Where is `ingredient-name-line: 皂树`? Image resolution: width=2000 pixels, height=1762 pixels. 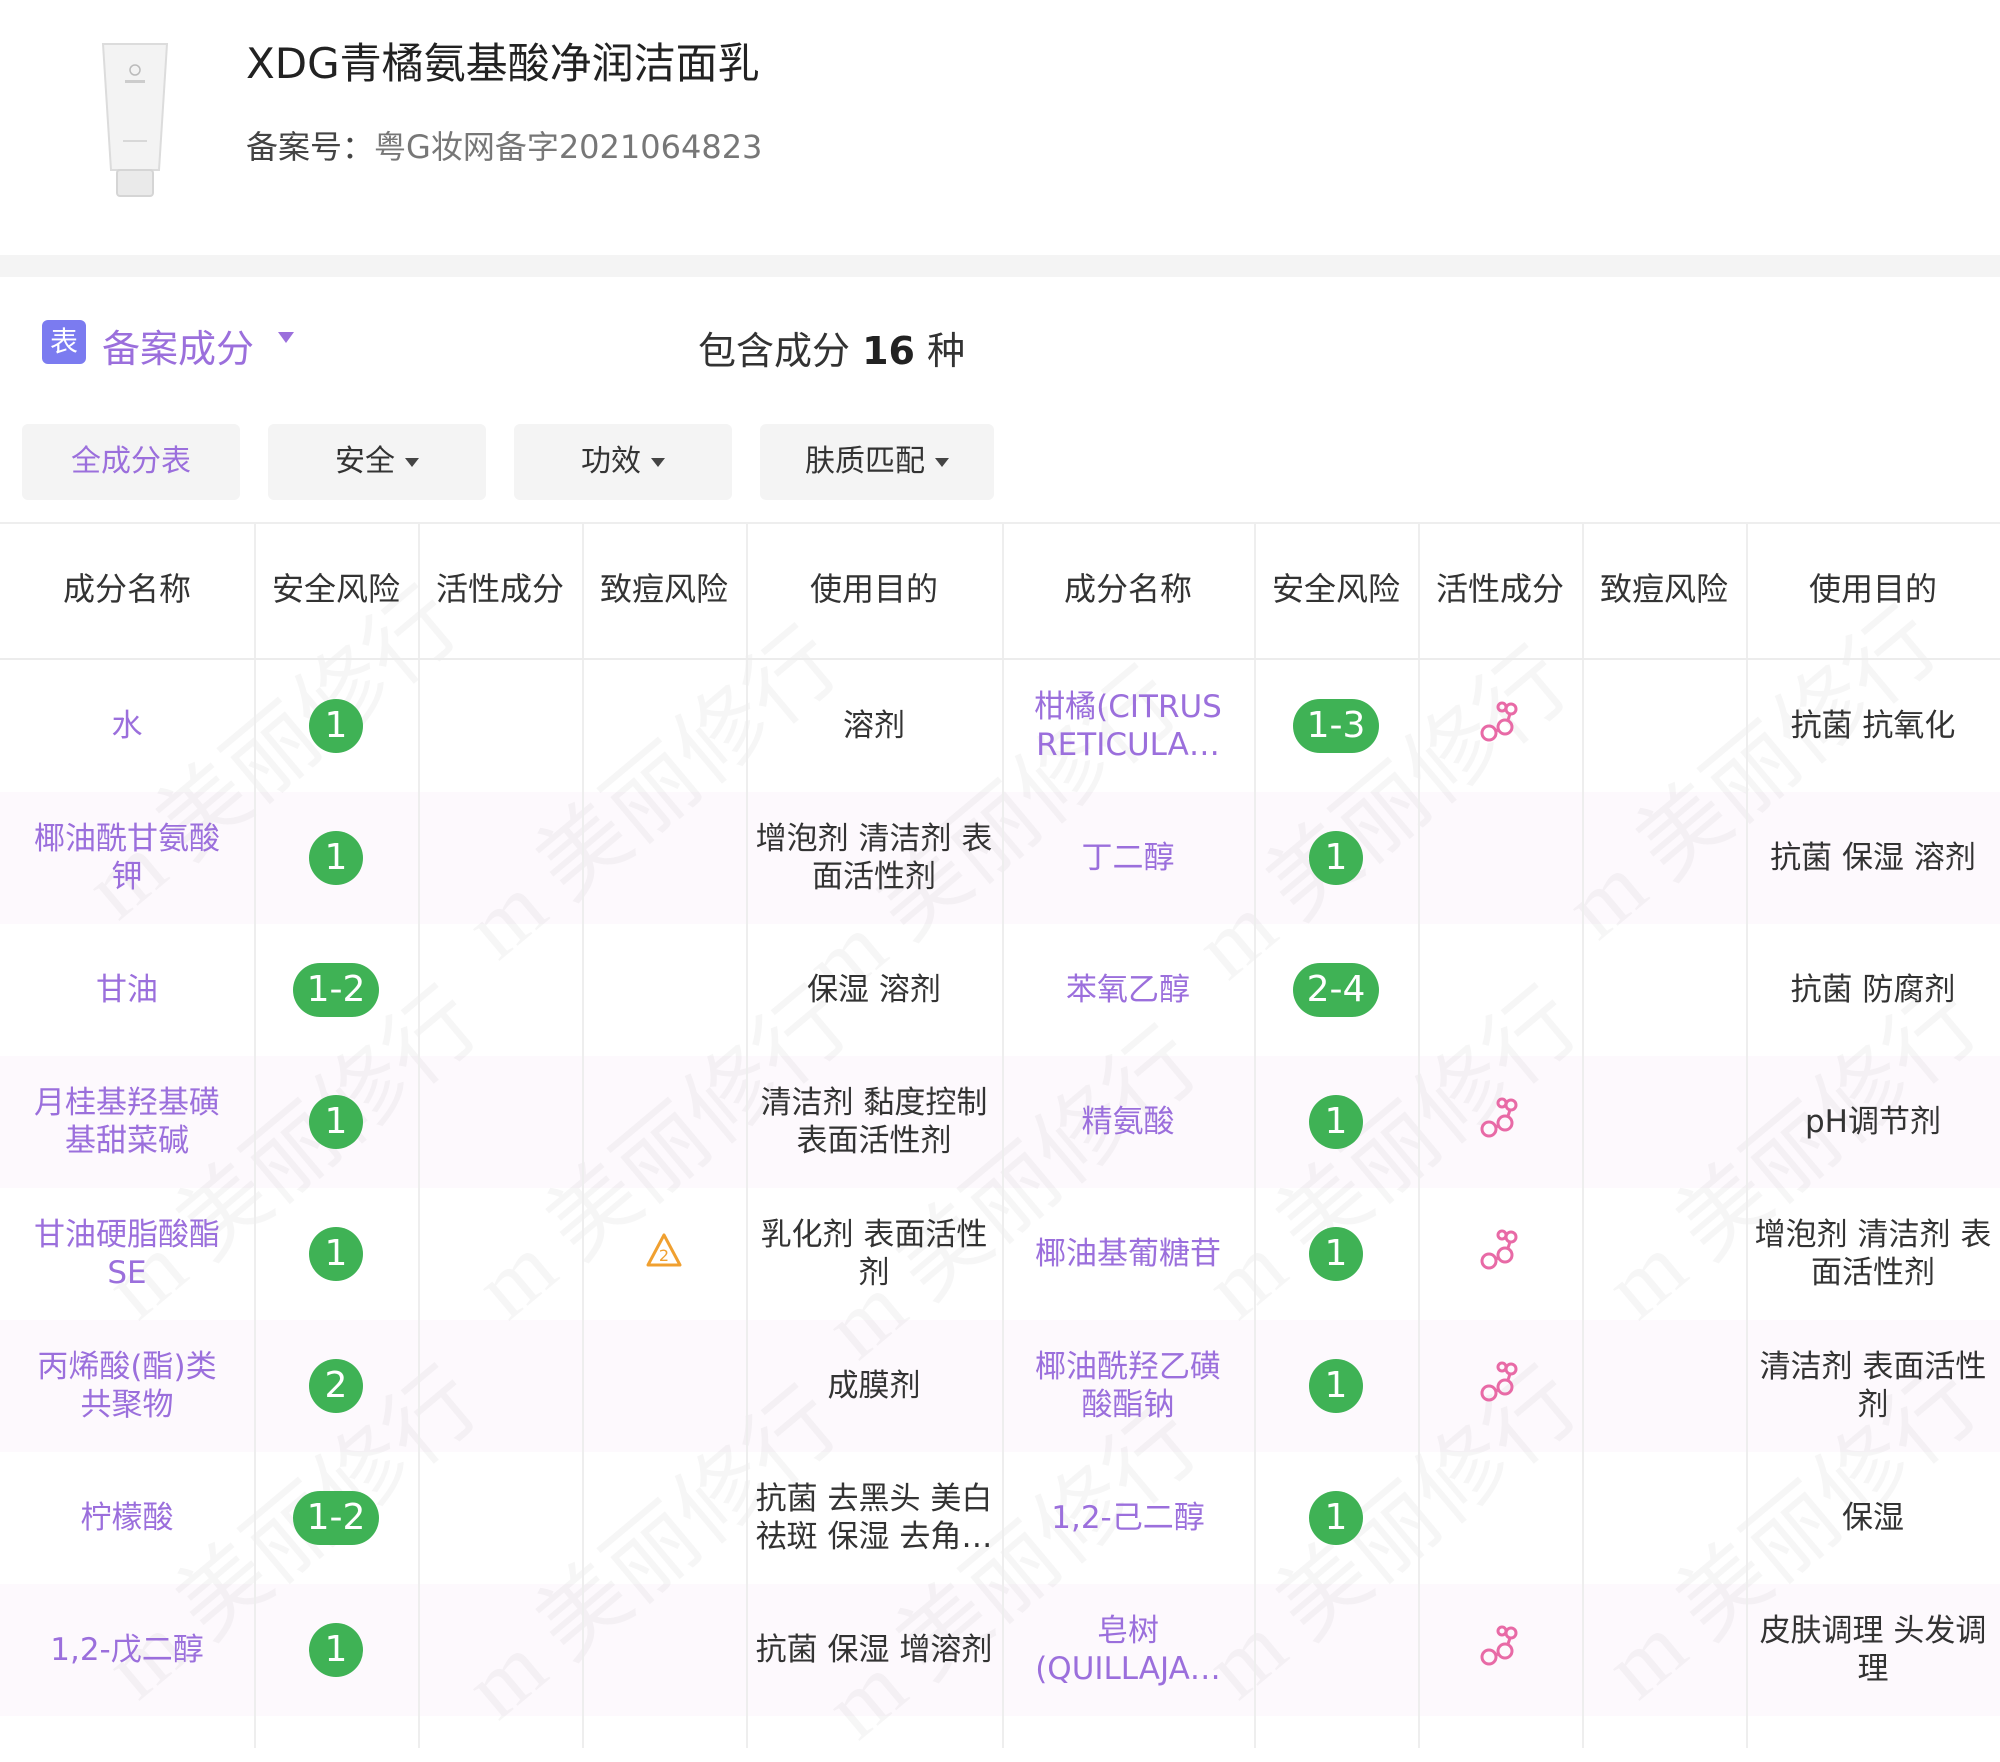 ingredient-name-line: 皂树 is located at coordinates (1128, 1631).